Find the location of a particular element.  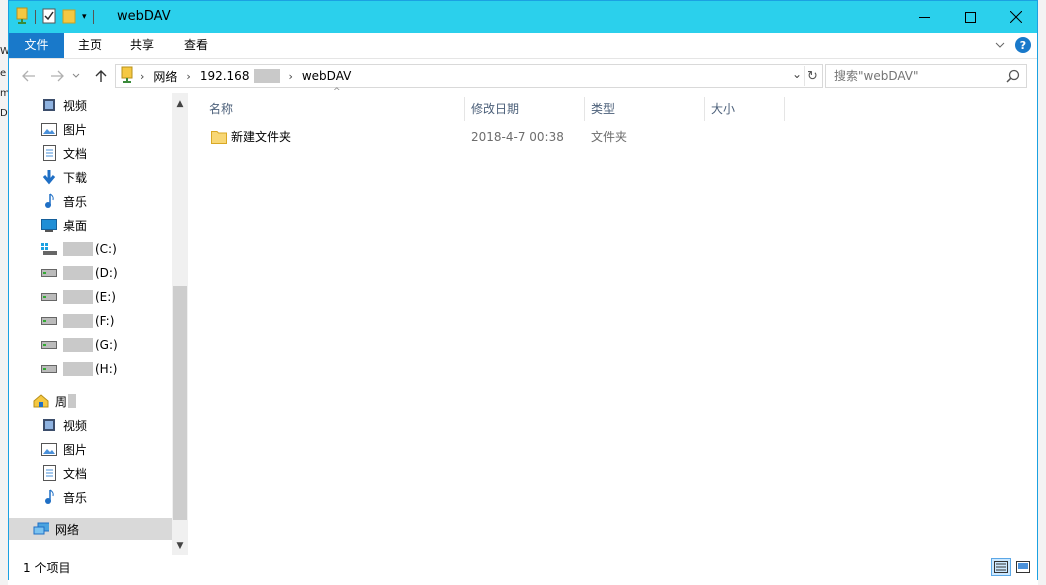

sidebar-item-hg-videos: 视频 is located at coordinates (90, 425).